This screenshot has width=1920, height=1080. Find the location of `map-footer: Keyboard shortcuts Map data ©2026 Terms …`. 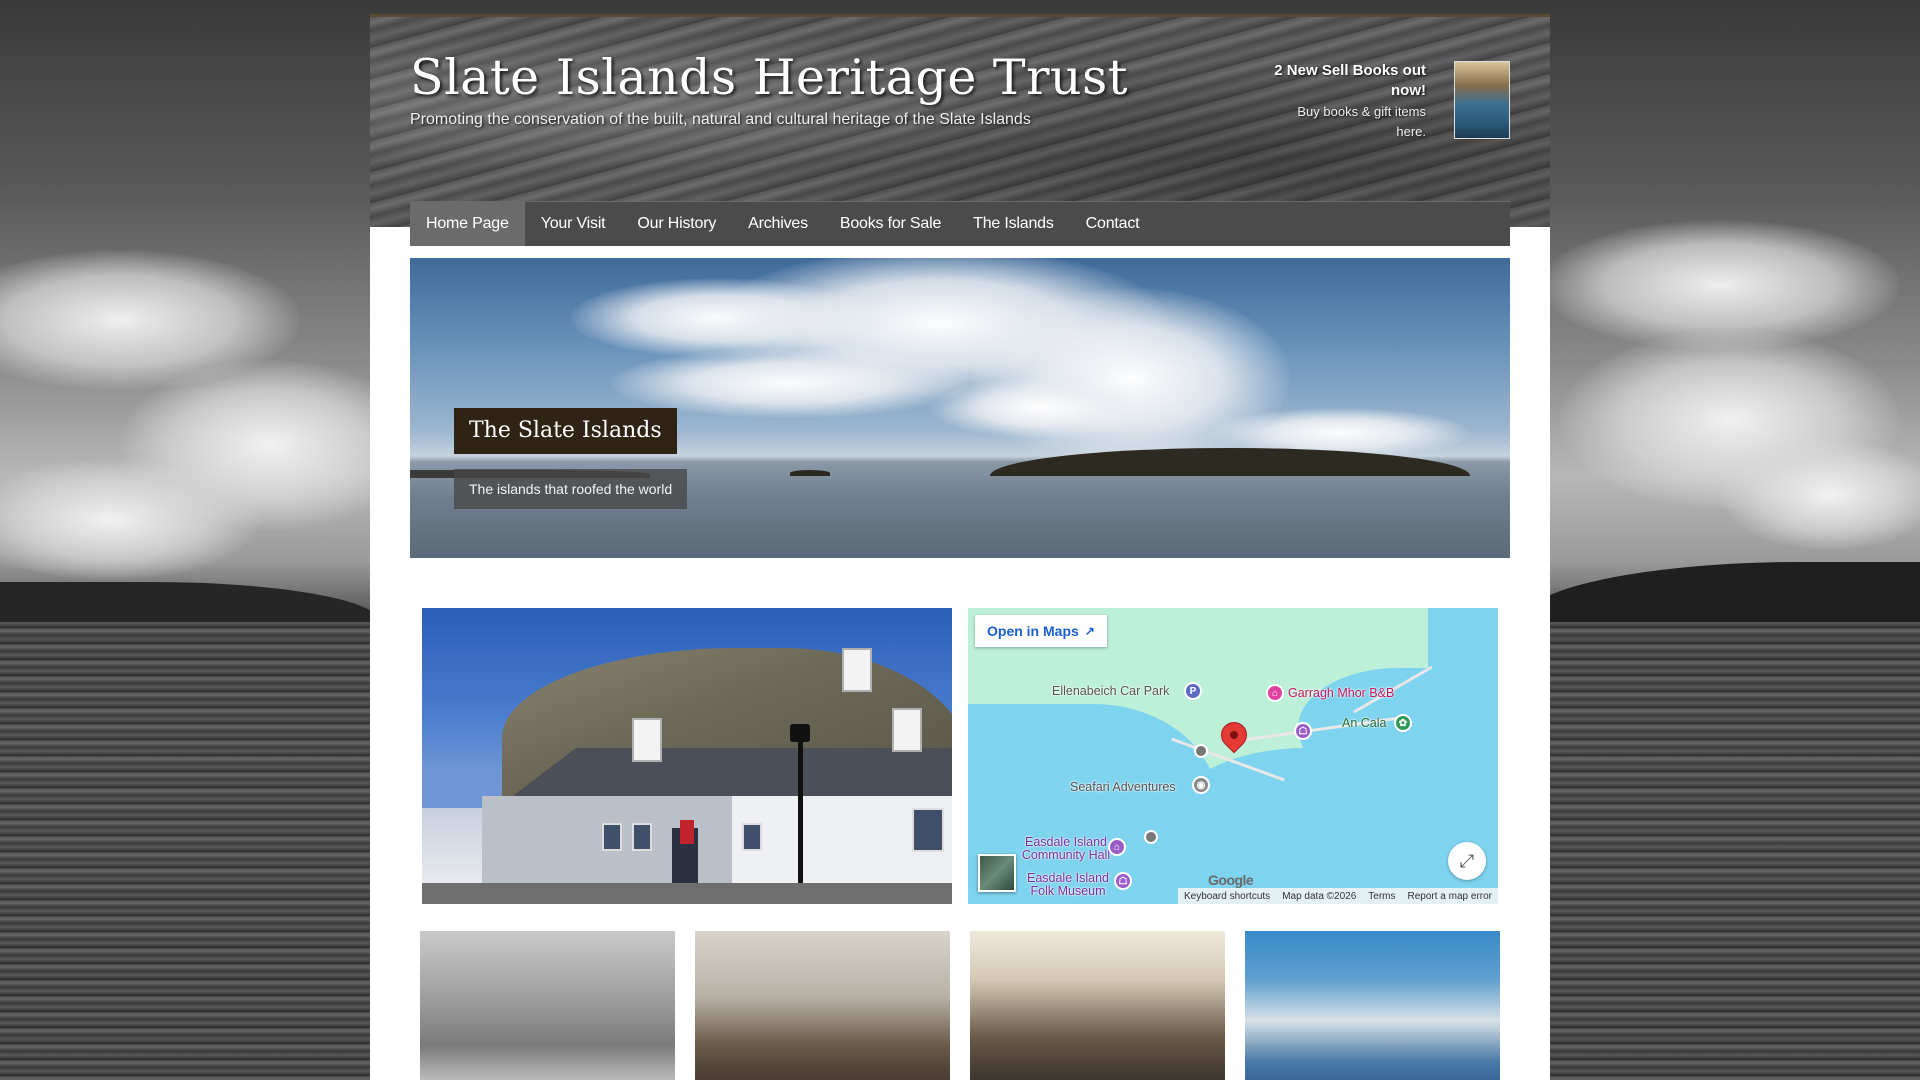

map-footer: Keyboard shortcuts Map data ©2026 Terms … is located at coordinates (1338, 896).